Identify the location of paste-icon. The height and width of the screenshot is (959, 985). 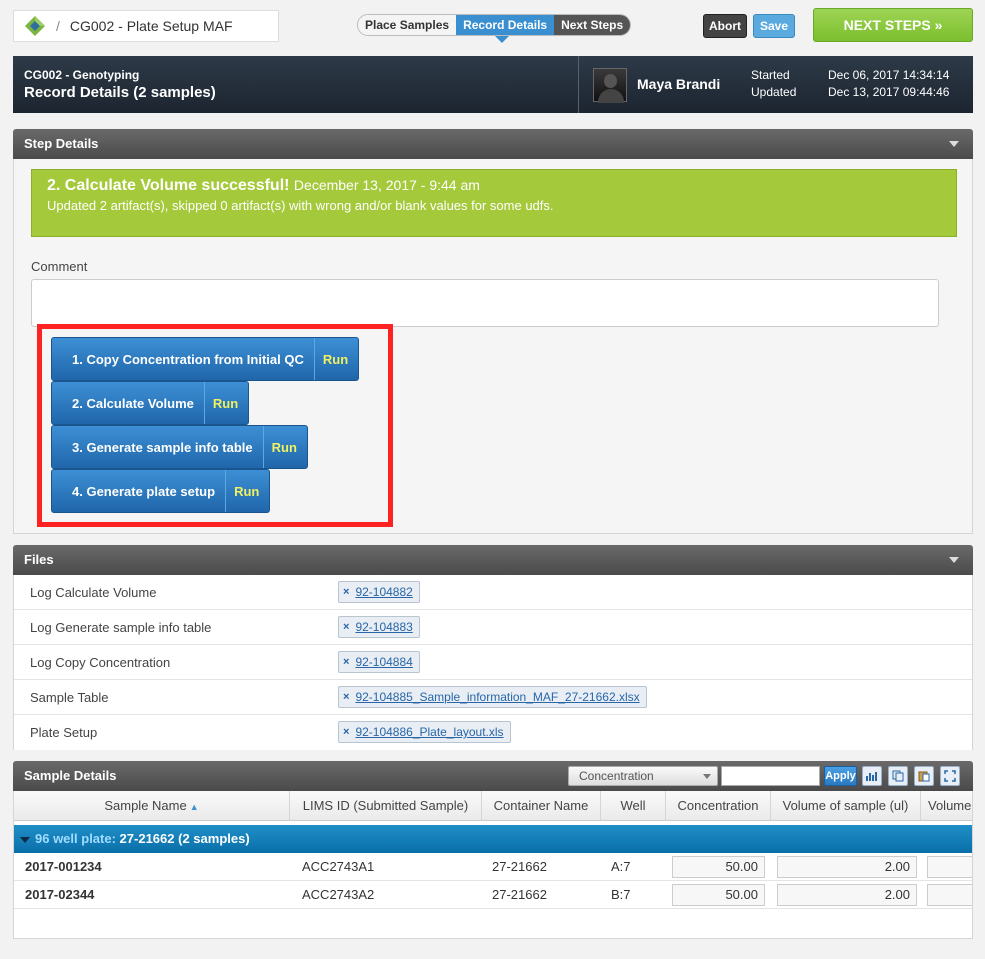
(924, 776).